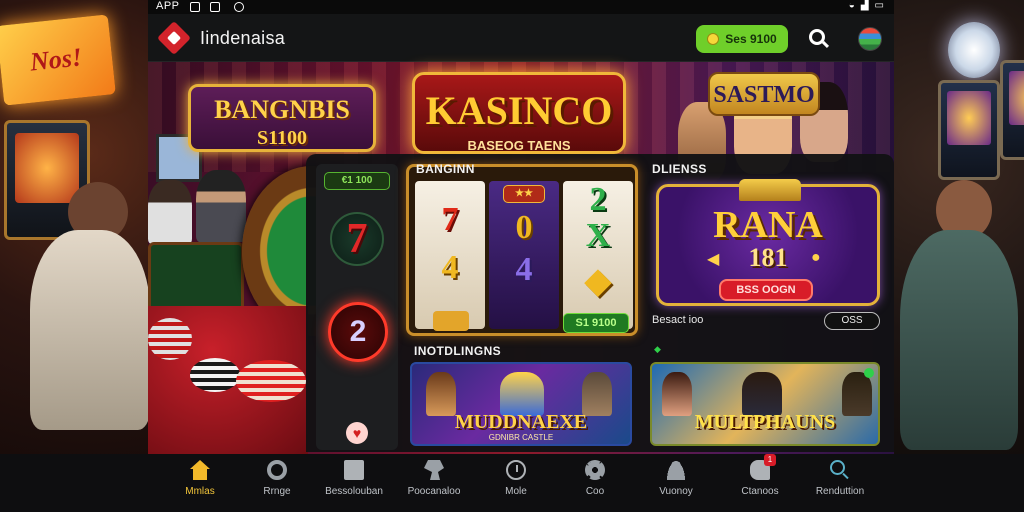 The width and height of the screenshot is (1024, 512). What do you see at coordinates (521, 437) in the screenshot?
I see `game-subtitle: GDNIBR CASTLE` at bounding box center [521, 437].